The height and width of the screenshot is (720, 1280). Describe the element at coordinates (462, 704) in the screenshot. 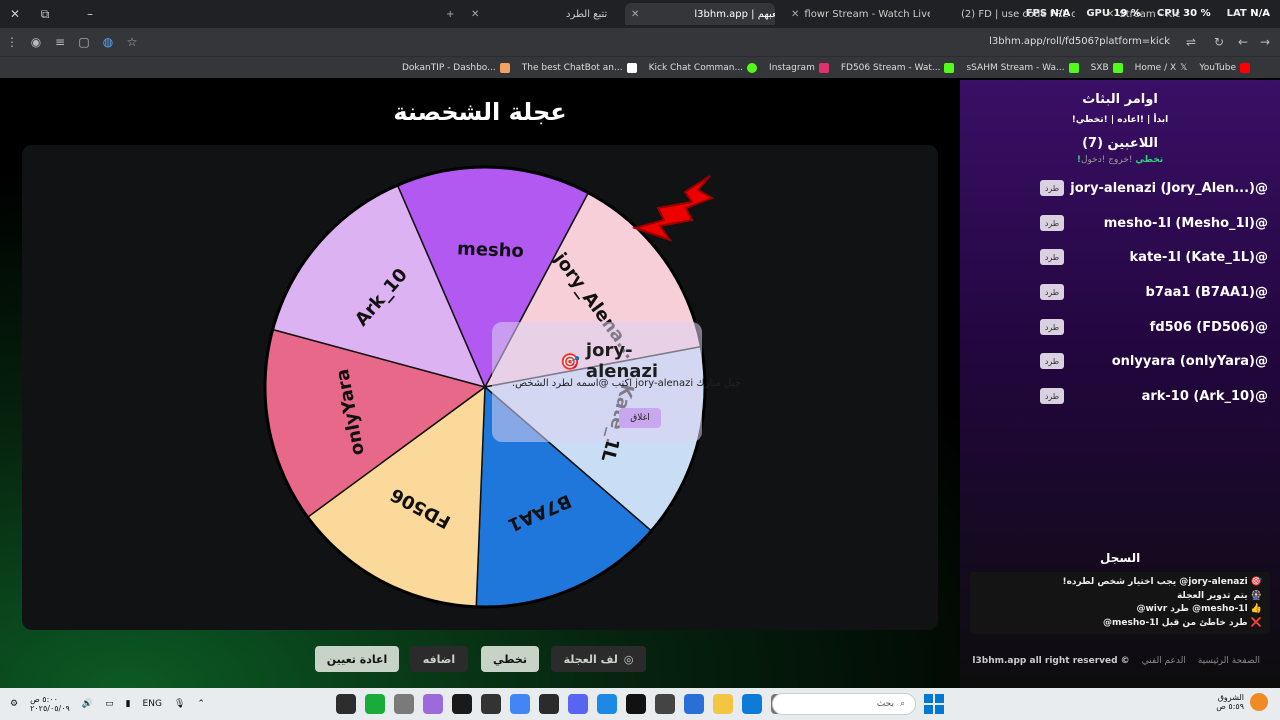

I see `obs-app-icon` at that location.